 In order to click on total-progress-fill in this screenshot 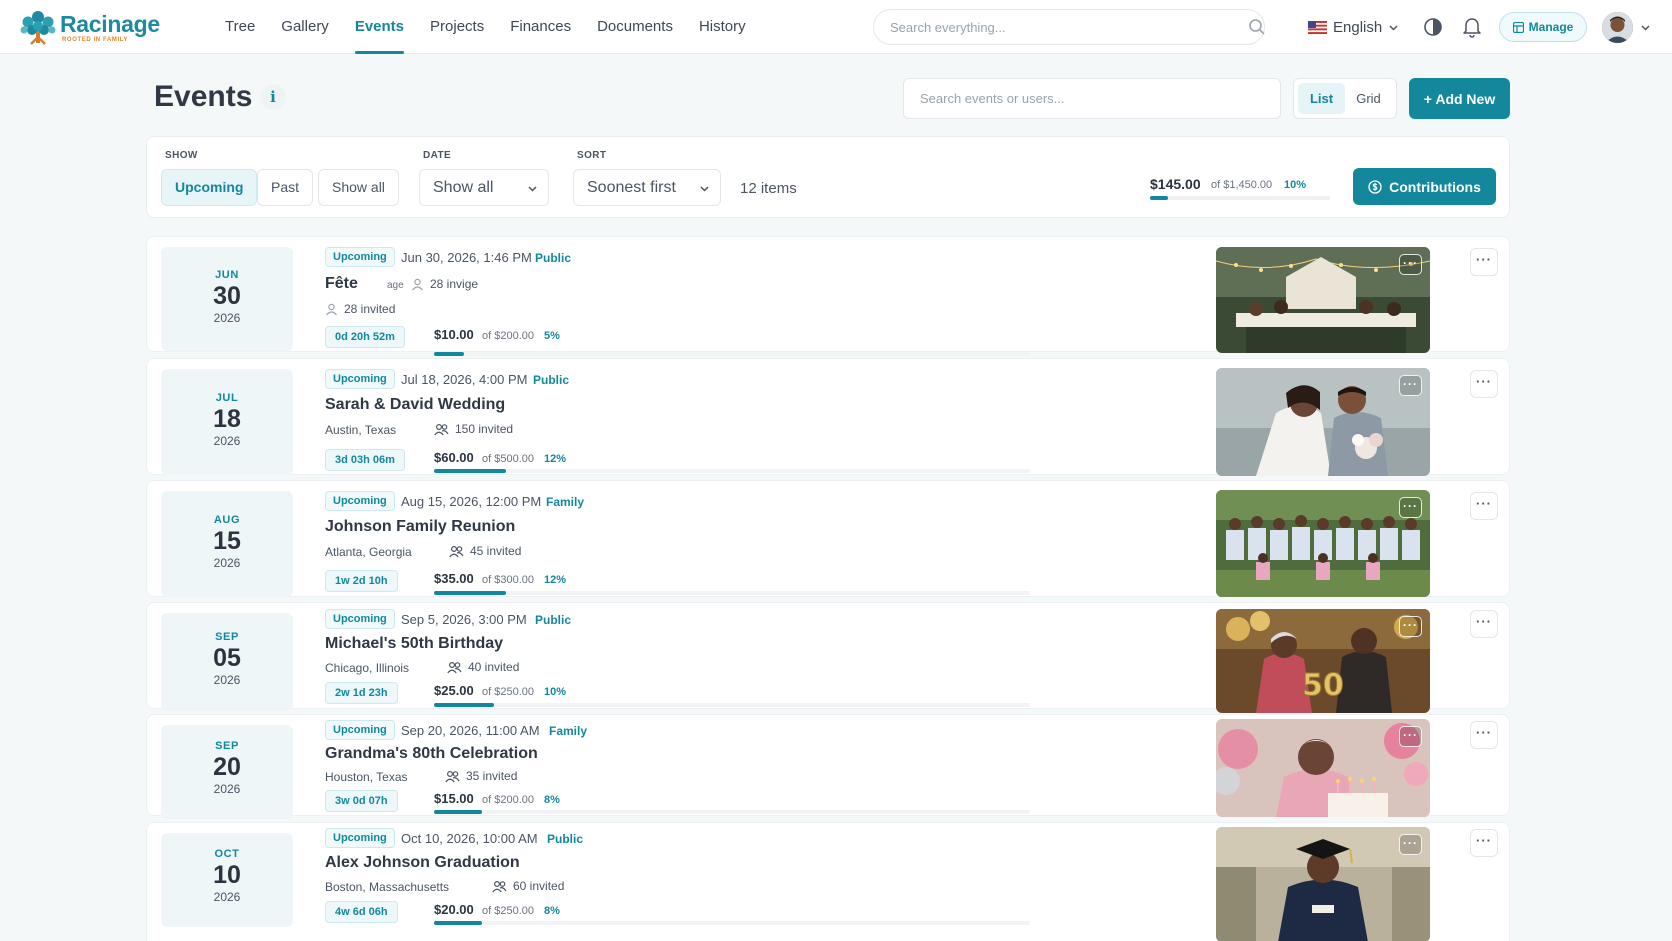, I will do `click(1159, 198)`.